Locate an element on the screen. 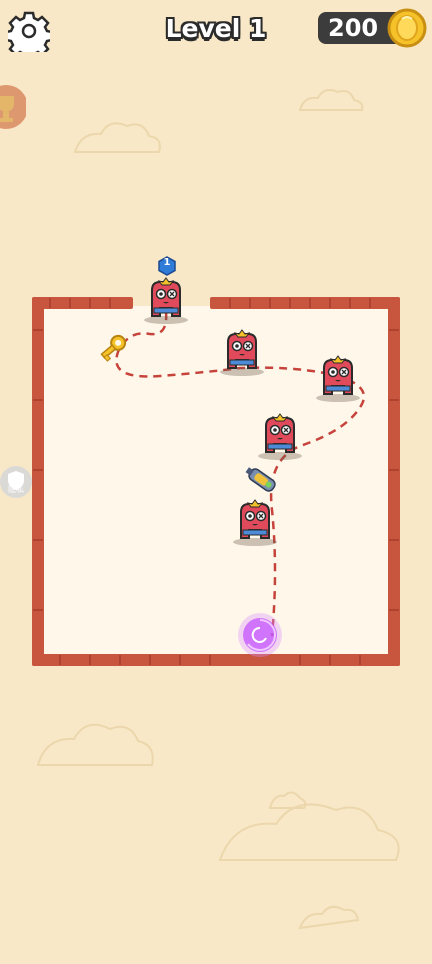 This screenshot has height=964, width=432. player-level-number: 1 is located at coordinates (167, 262).